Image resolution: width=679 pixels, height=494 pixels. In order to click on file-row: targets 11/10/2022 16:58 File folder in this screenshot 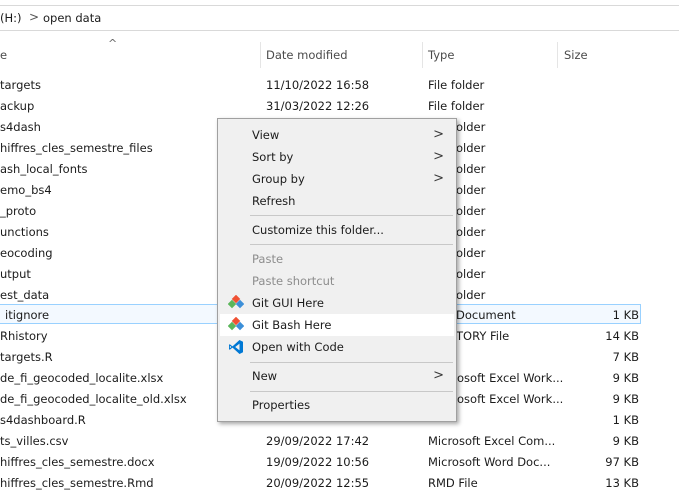, I will do `click(339, 84)`.